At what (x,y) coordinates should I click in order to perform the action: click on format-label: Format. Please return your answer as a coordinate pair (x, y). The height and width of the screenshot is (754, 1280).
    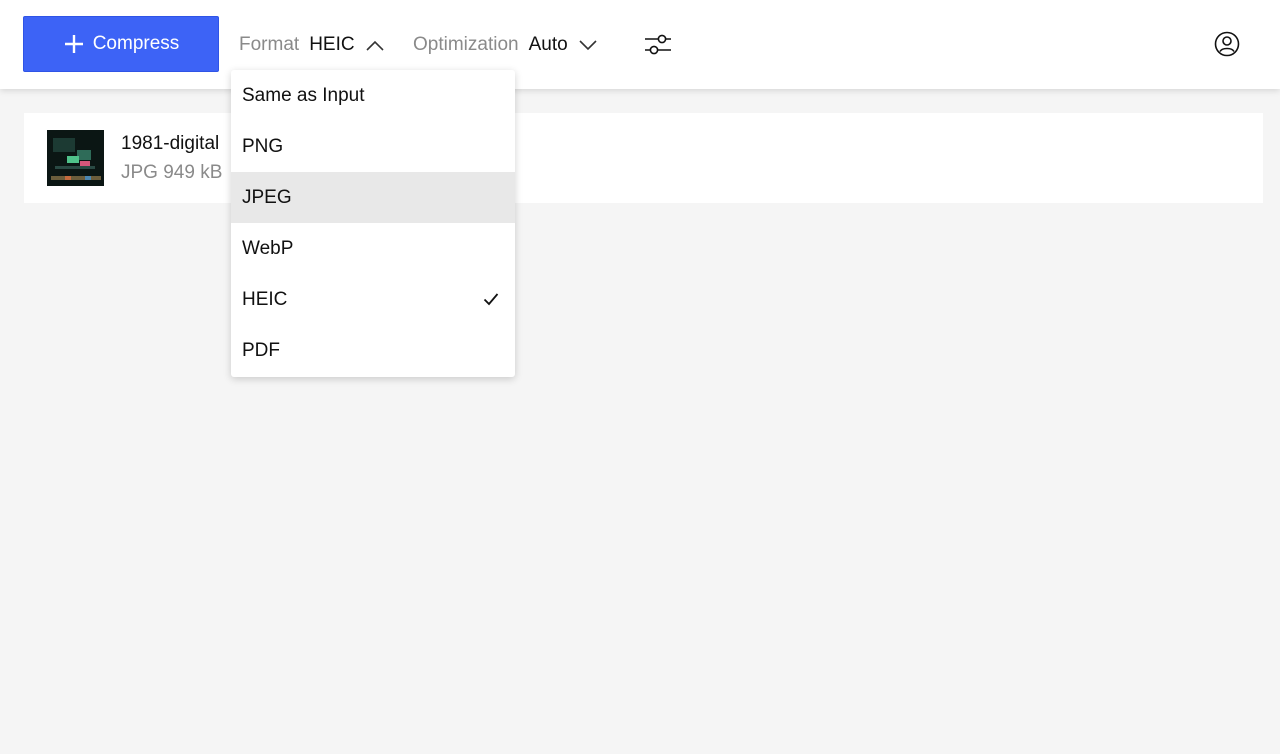
    Looking at the image, I should click on (269, 44).